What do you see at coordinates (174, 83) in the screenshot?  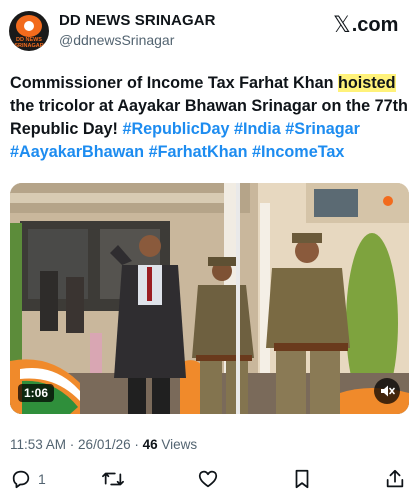 I see `tweet-text-part-1: Commissioner of Income Tax Farhat Khan` at bounding box center [174, 83].